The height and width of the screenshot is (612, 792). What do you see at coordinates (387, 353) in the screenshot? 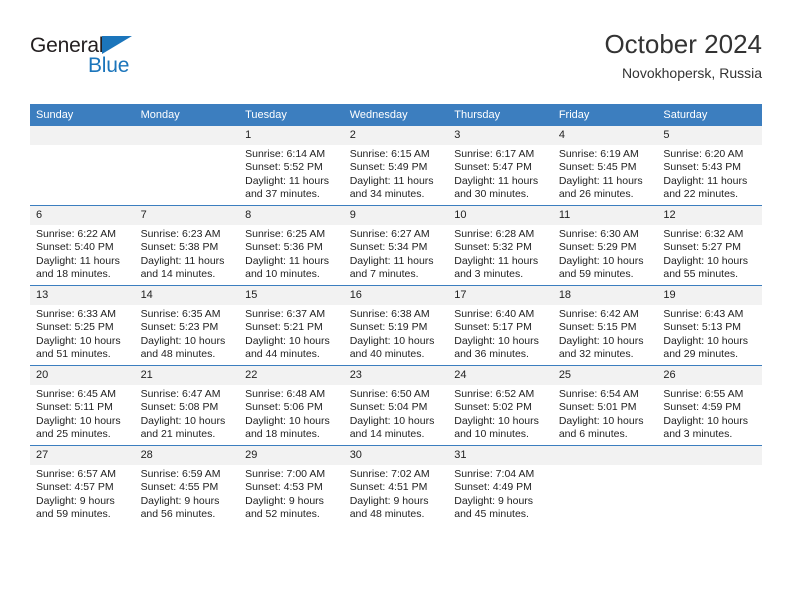
I see `daylight-duration-line2: and 40 minutes.` at bounding box center [387, 353].